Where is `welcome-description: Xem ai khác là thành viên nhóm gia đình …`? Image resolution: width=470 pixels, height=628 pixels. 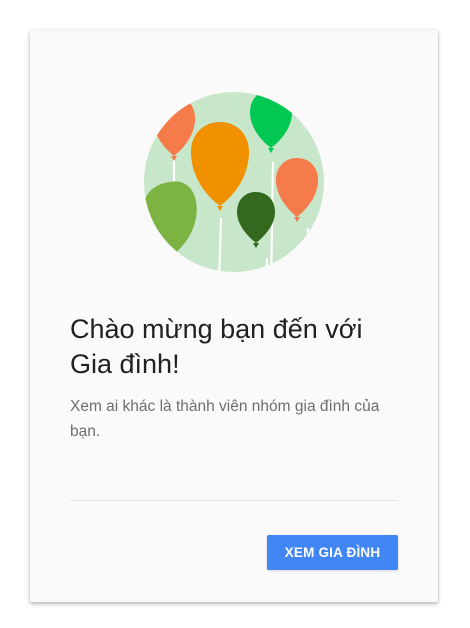 welcome-description: Xem ai khác là thành viên nhóm gia đình … is located at coordinates (225, 419).